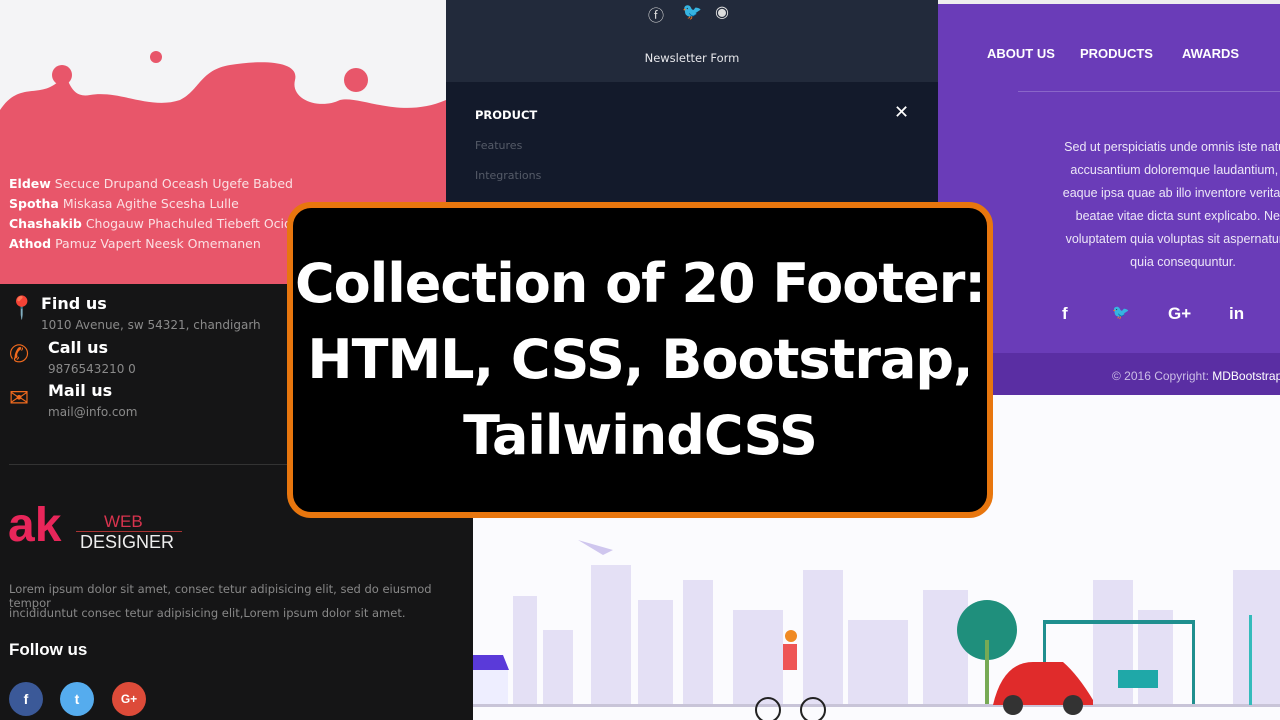 The image size is (1280, 720). I want to click on nav-products: PRODUCTS, so click(1116, 53).